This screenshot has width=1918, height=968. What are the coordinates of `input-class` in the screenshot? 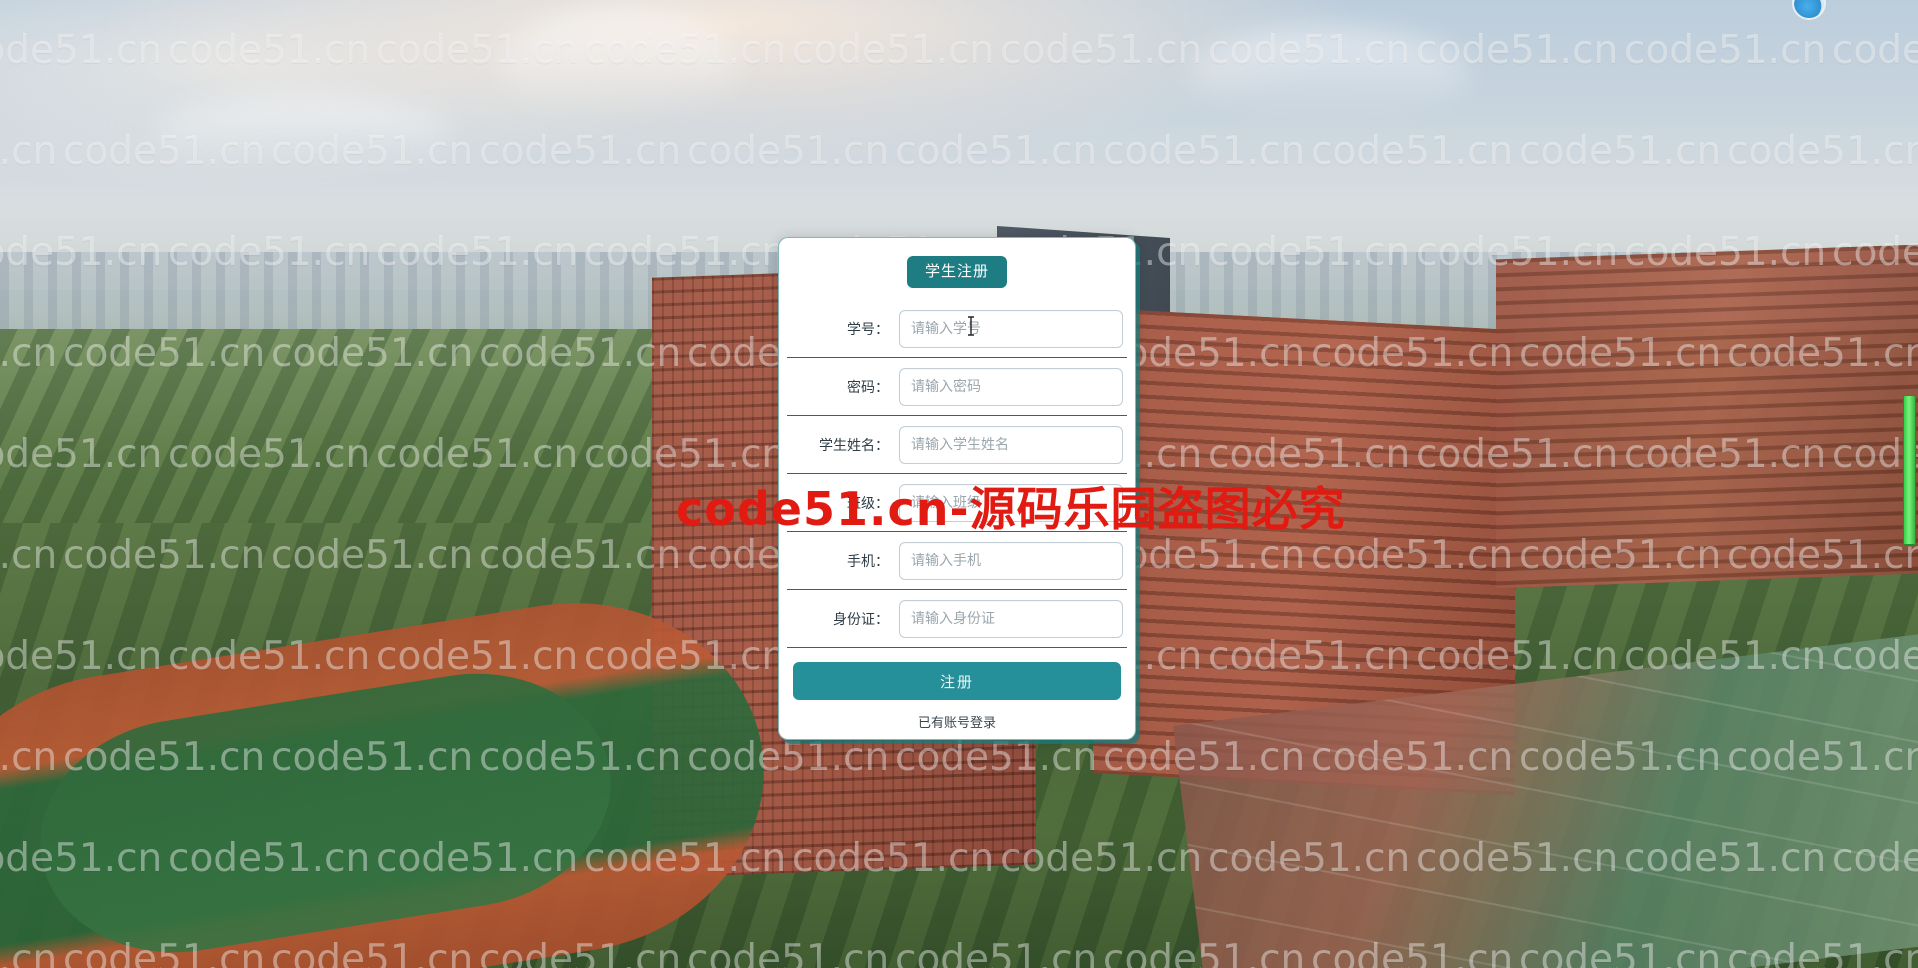 It's located at (1011, 502).